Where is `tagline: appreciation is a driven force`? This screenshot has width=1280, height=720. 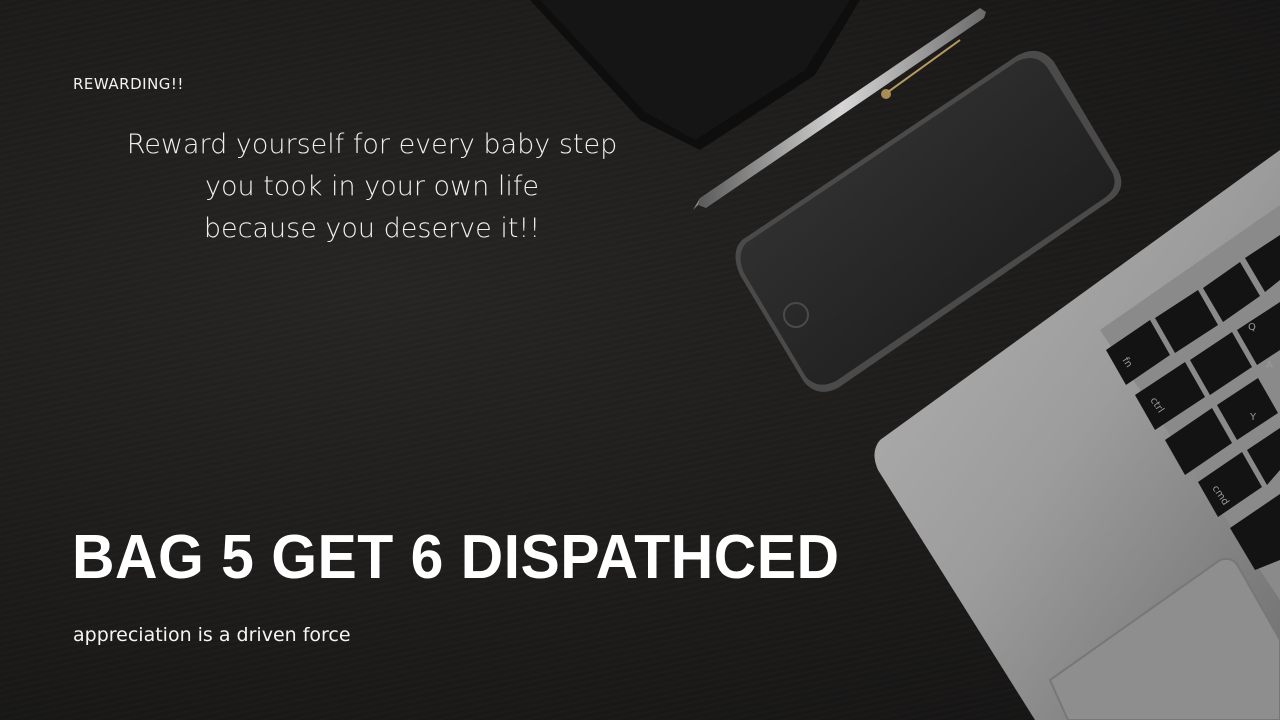 tagline: appreciation is a driven force is located at coordinates (212, 635).